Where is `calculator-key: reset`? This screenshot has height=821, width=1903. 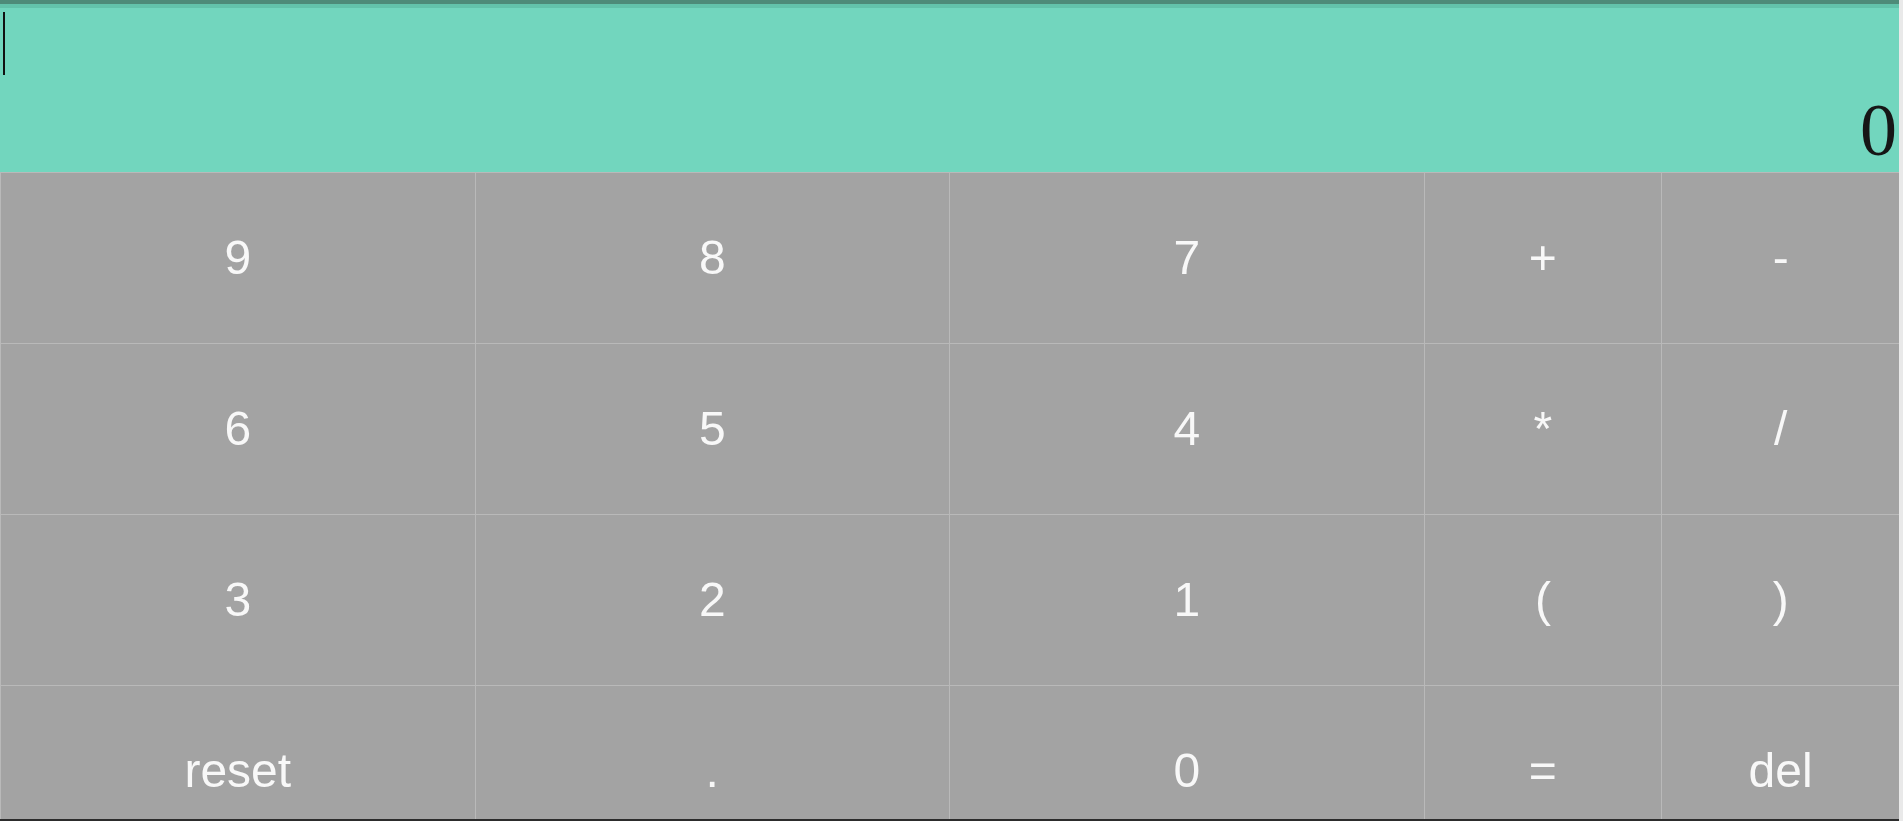 calculator-key: reset is located at coordinates (238, 752).